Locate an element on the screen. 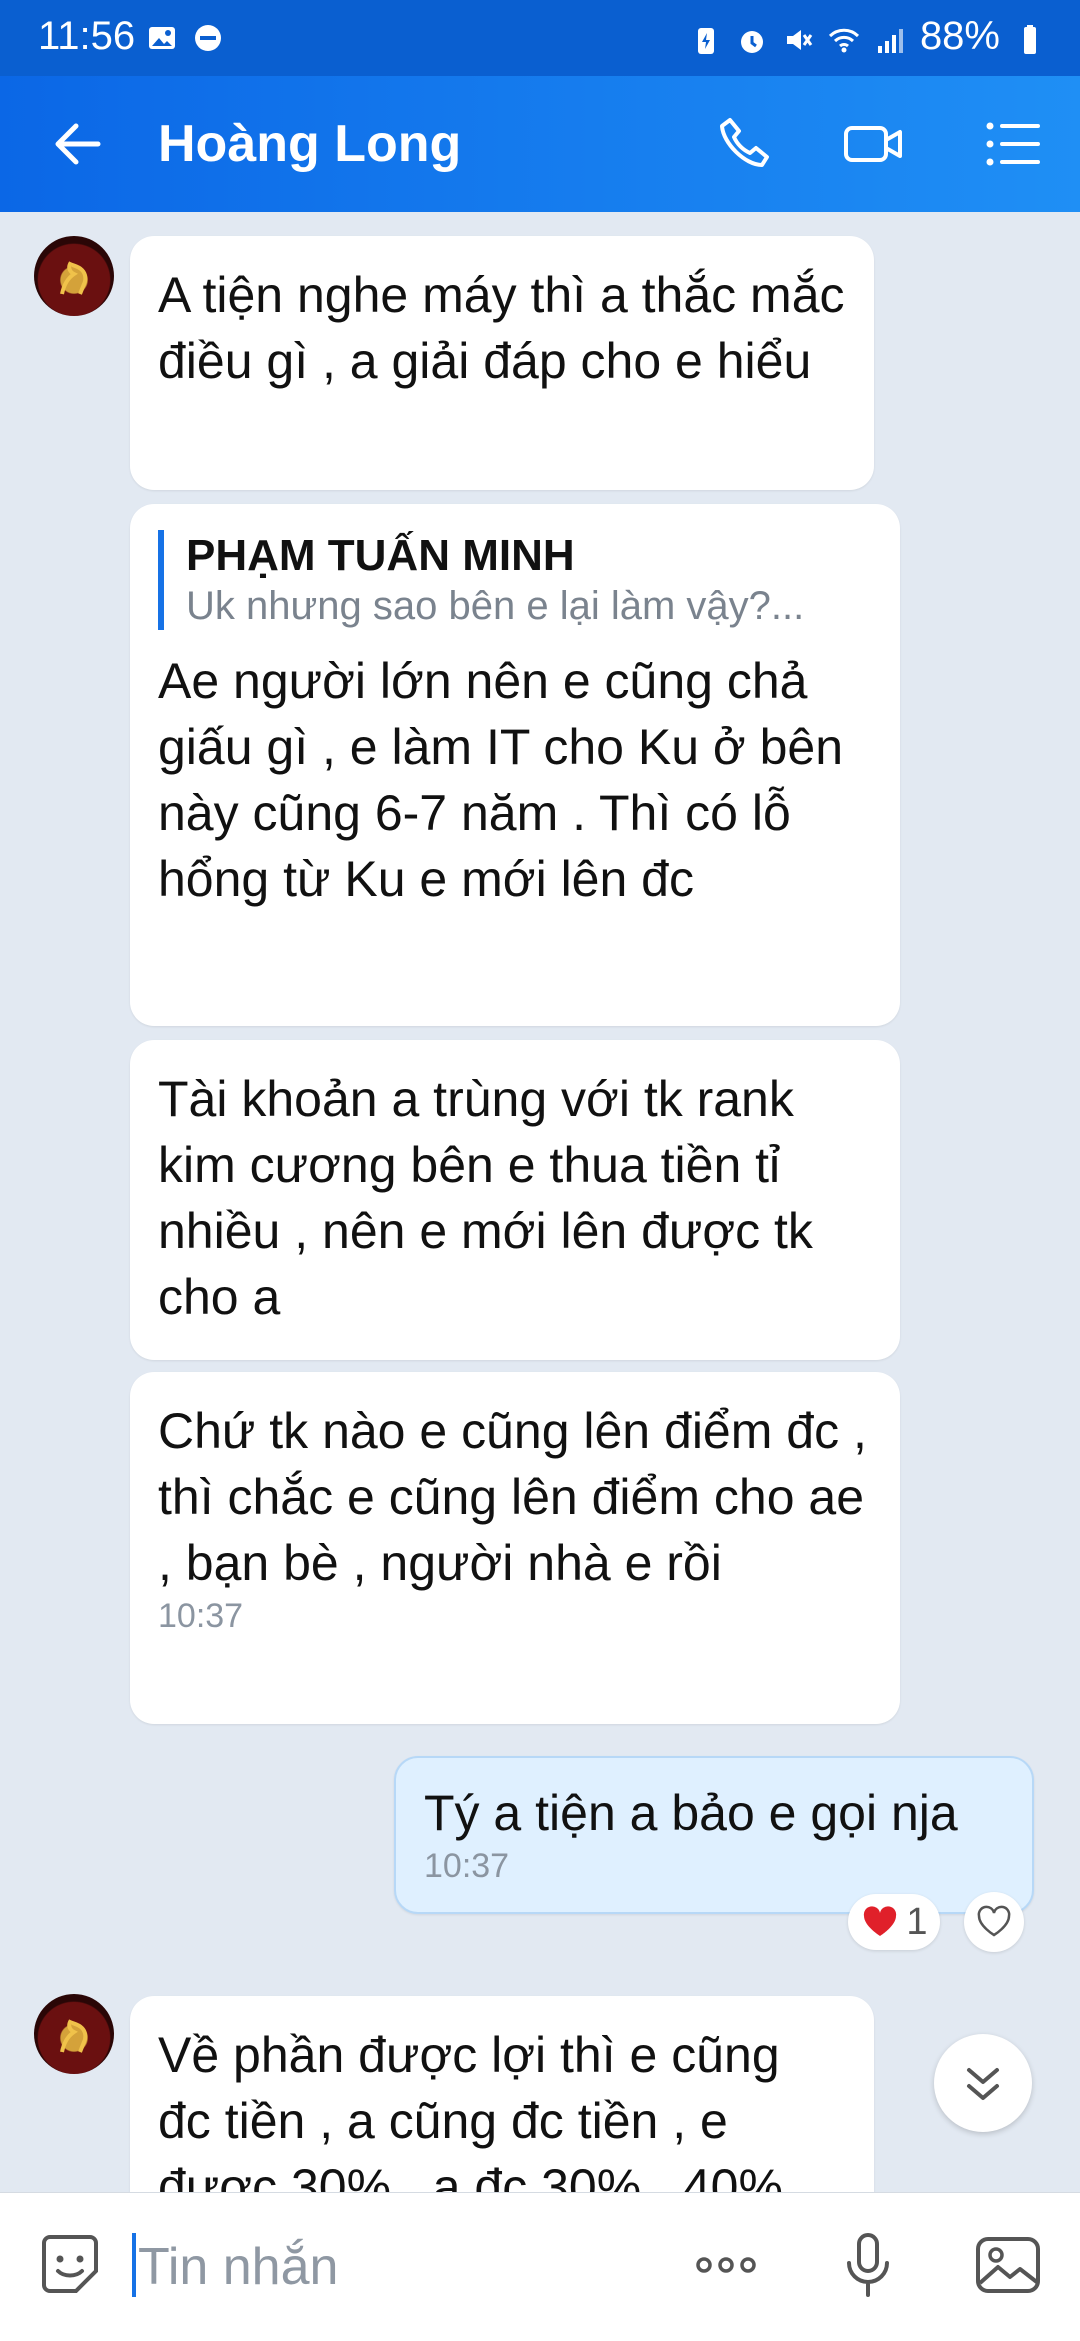 This screenshot has width=1080, height=2341. back-button is located at coordinates (78, 144).